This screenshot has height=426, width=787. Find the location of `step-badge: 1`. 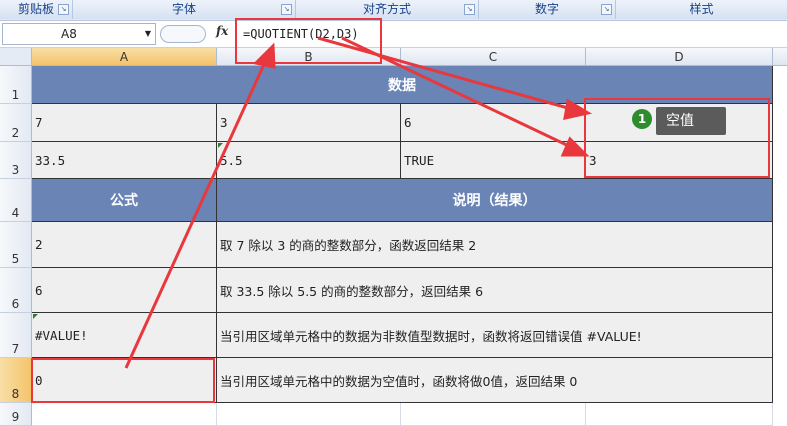

step-badge: 1 is located at coordinates (642, 119).